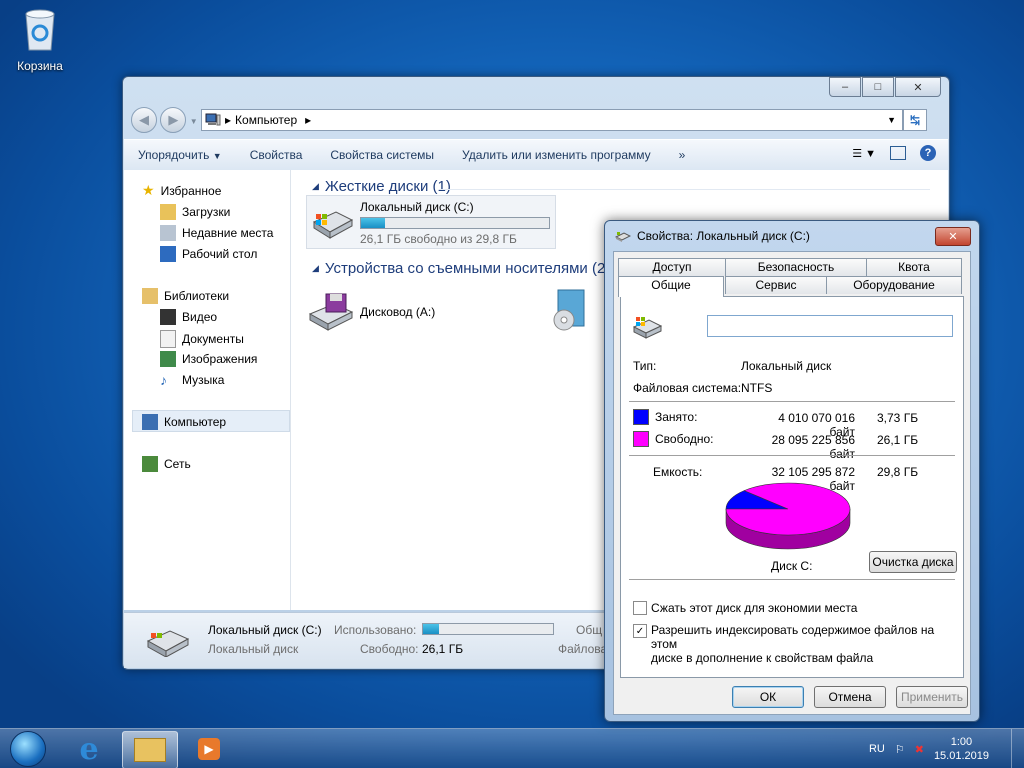 Image resolution: width=1024 pixels, height=768 pixels. Describe the element at coordinates (788, 509) in the screenshot. I see `pie-slice-free` at that location.